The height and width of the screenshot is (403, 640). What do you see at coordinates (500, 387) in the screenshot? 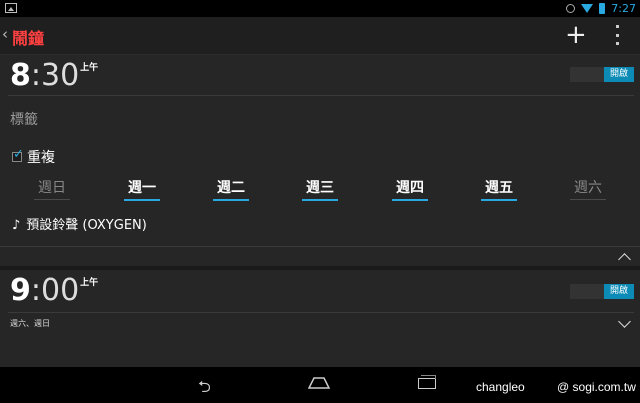
I see `watermark-author: changleo` at bounding box center [500, 387].